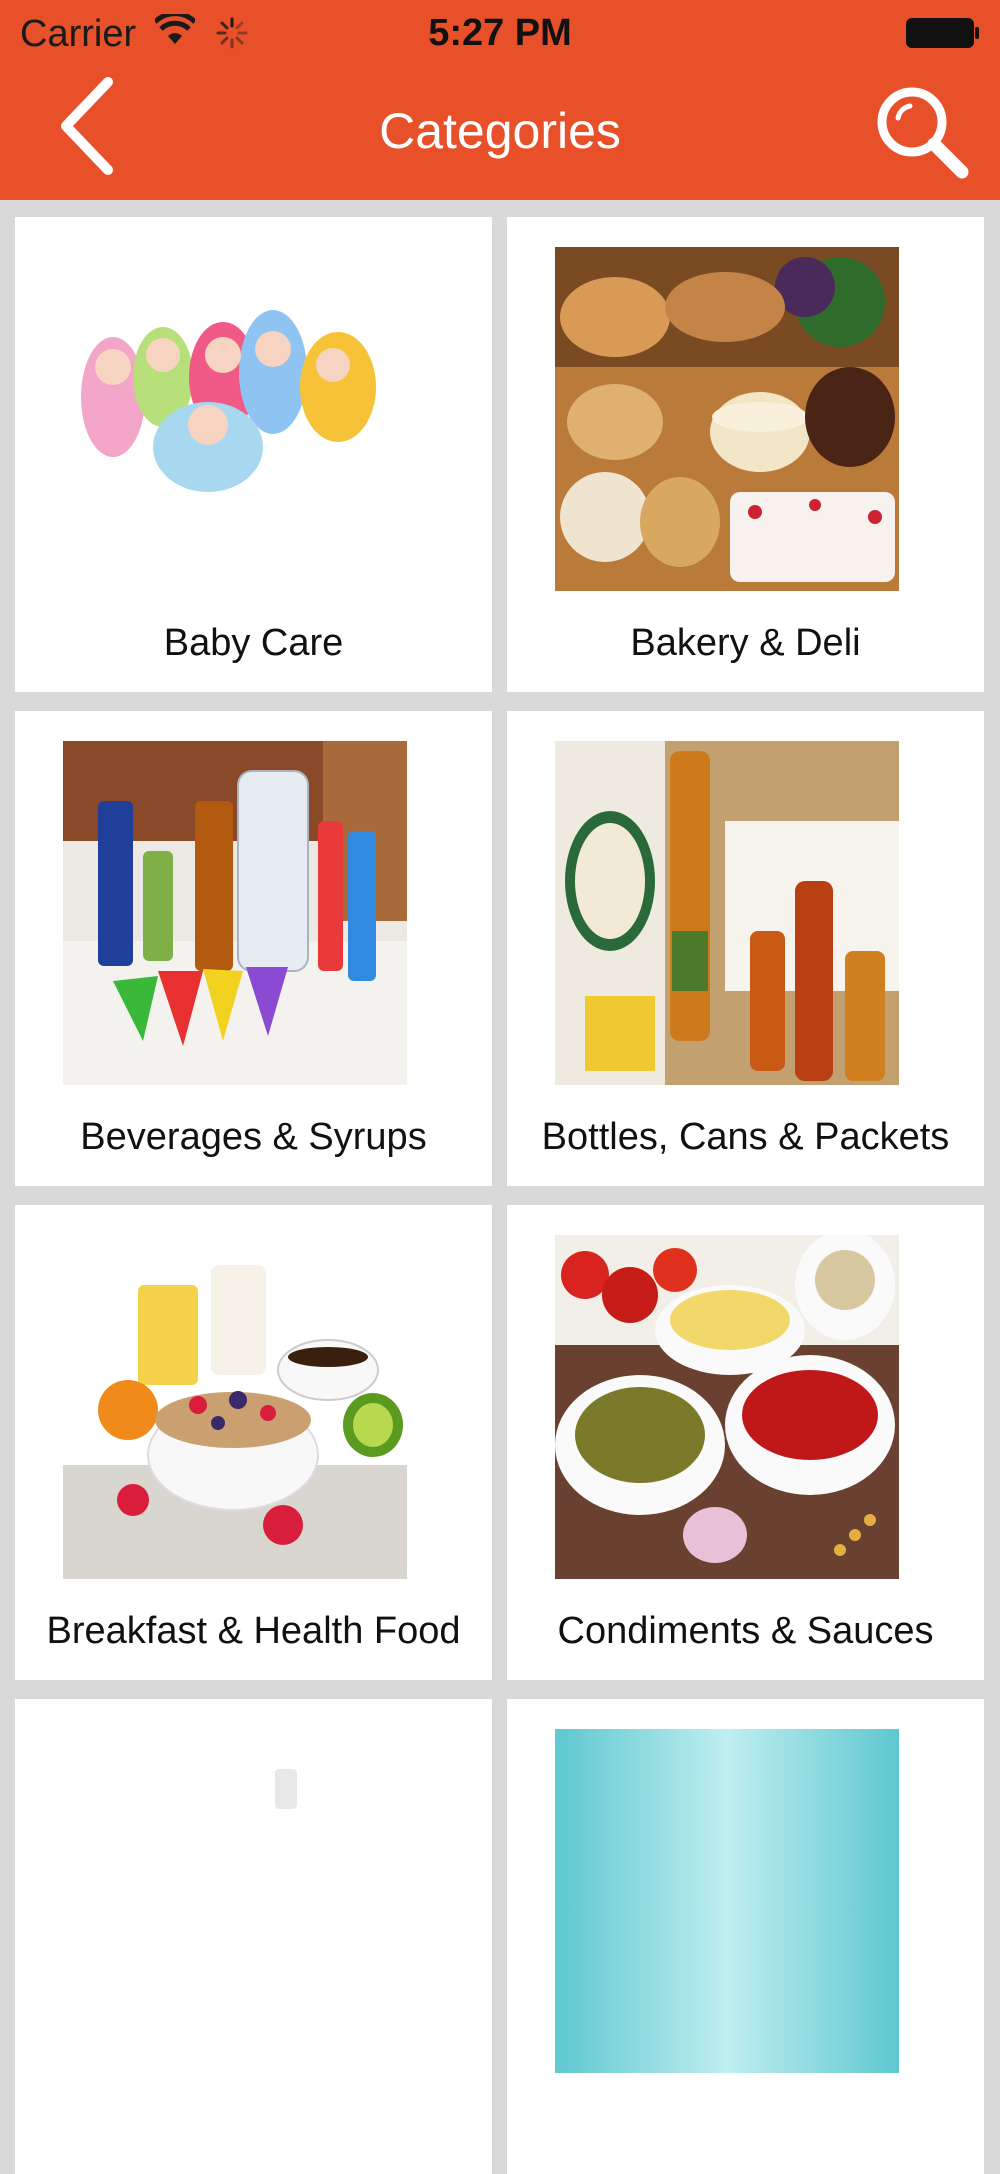 Image resolution: width=1000 pixels, height=2174 pixels. What do you see at coordinates (235, 1407) in the screenshot?
I see `breakfast-health-food-image` at bounding box center [235, 1407].